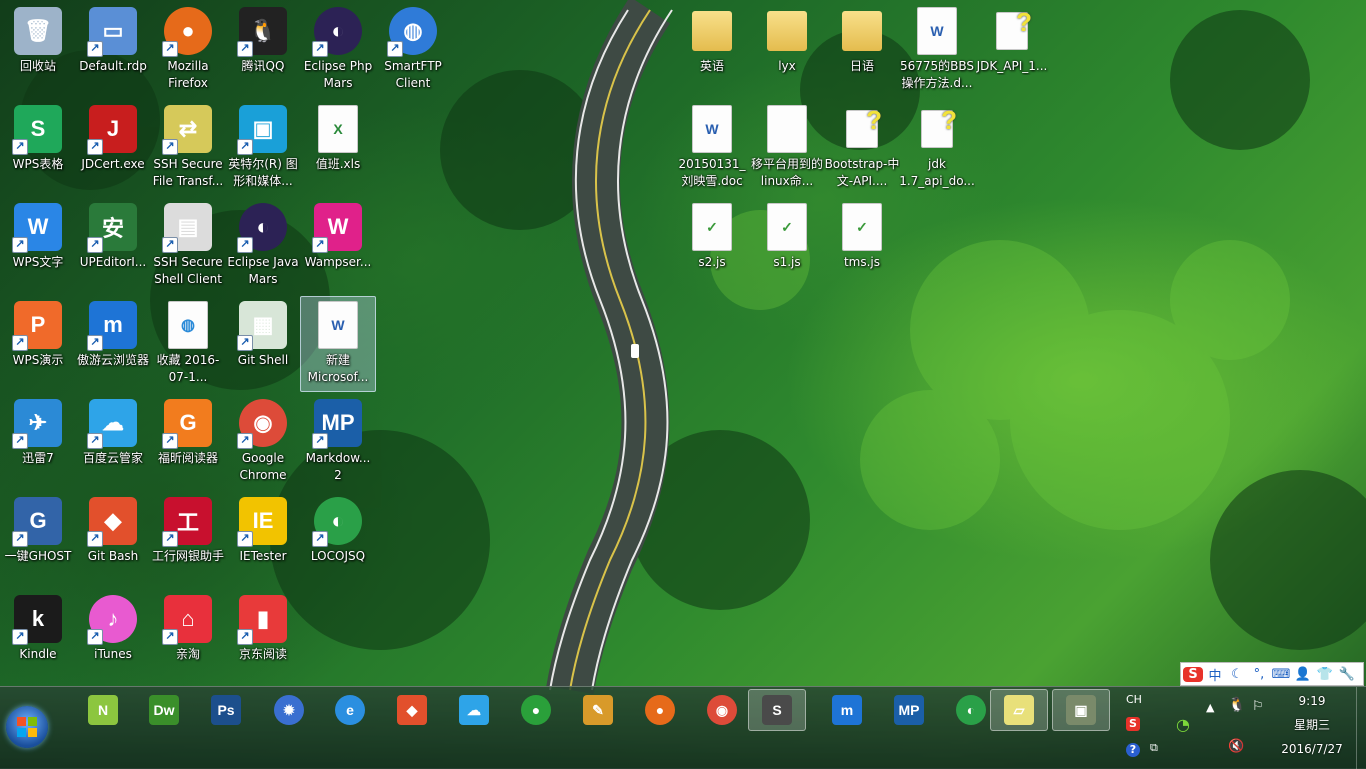 The width and height of the screenshot is (1366, 769). Describe the element at coordinates (113, 442) in the screenshot. I see `desktop-icon: ☁ ↗ 百度云管家` at that location.